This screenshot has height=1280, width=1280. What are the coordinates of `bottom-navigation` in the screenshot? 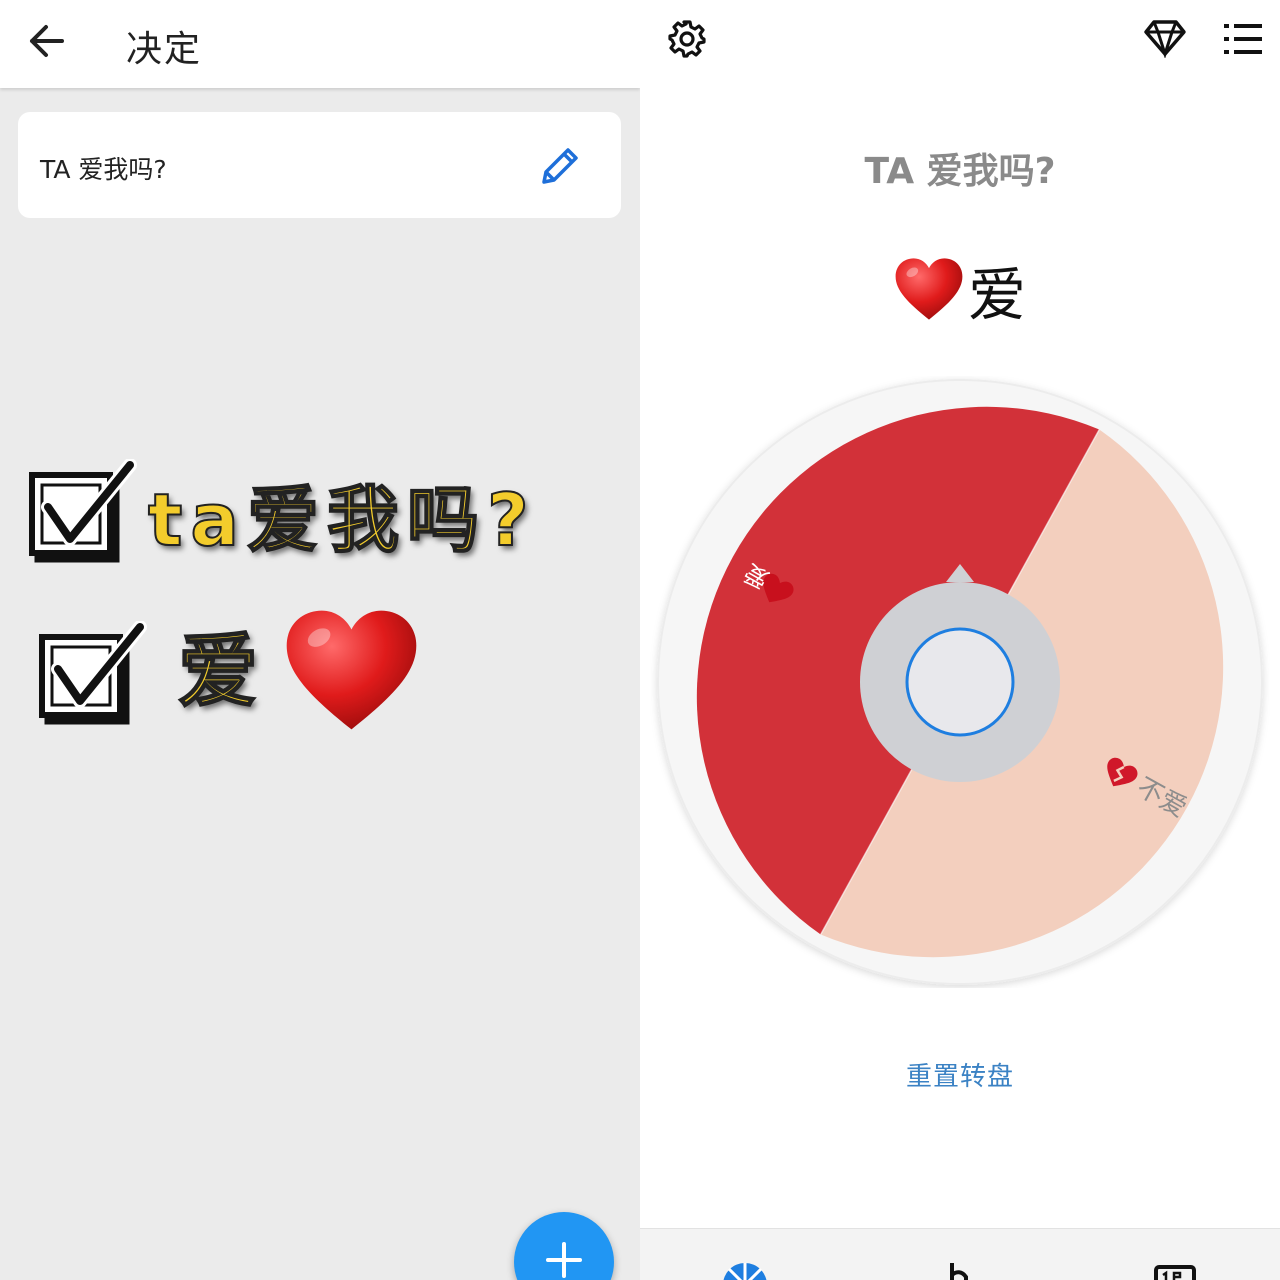 It's located at (960, 1254).